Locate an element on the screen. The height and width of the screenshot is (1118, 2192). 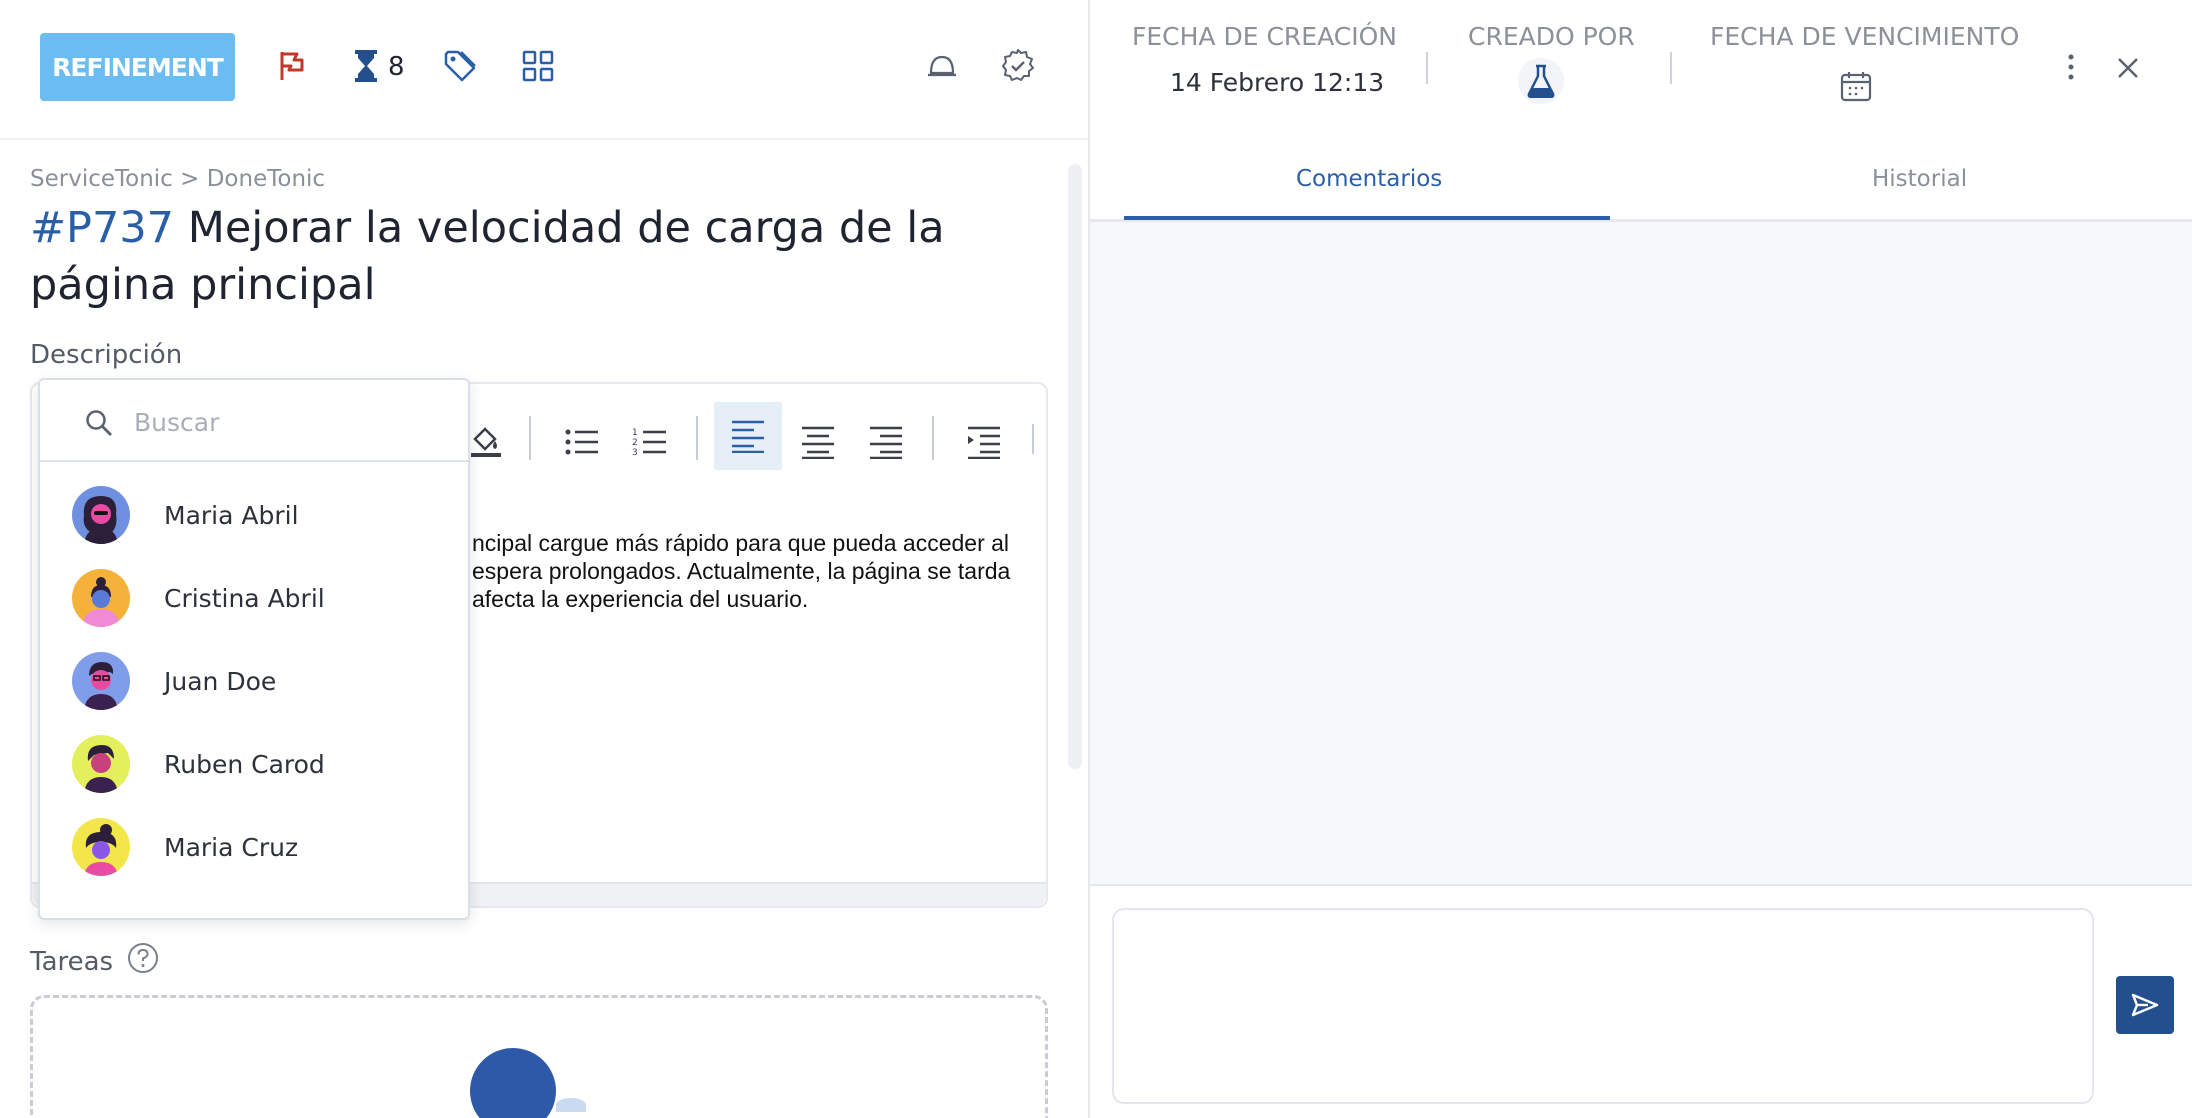
align-center-icon is located at coordinates (818, 442).